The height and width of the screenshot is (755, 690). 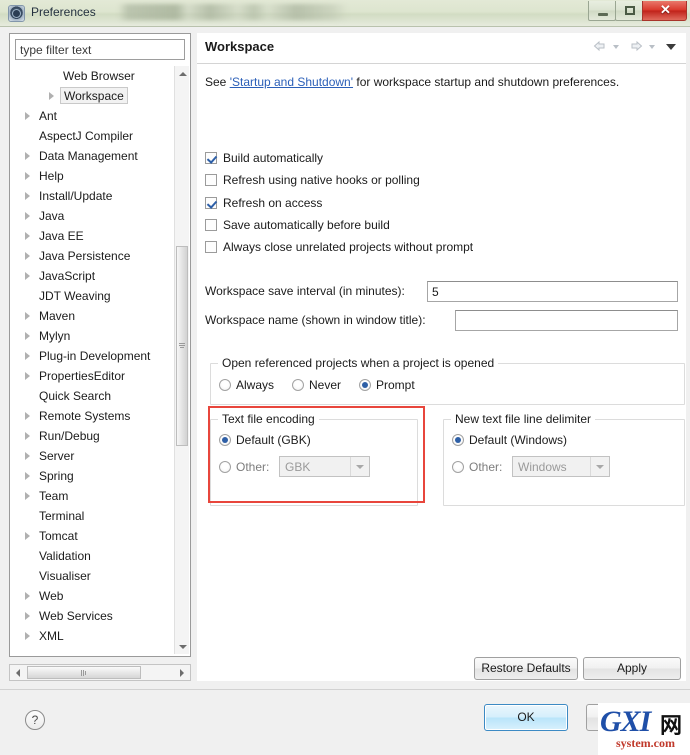 What do you see at coordinates (654, 46) in the screenshot?
I see `forward-dropdown-icon` at bounding box center [654, 46].